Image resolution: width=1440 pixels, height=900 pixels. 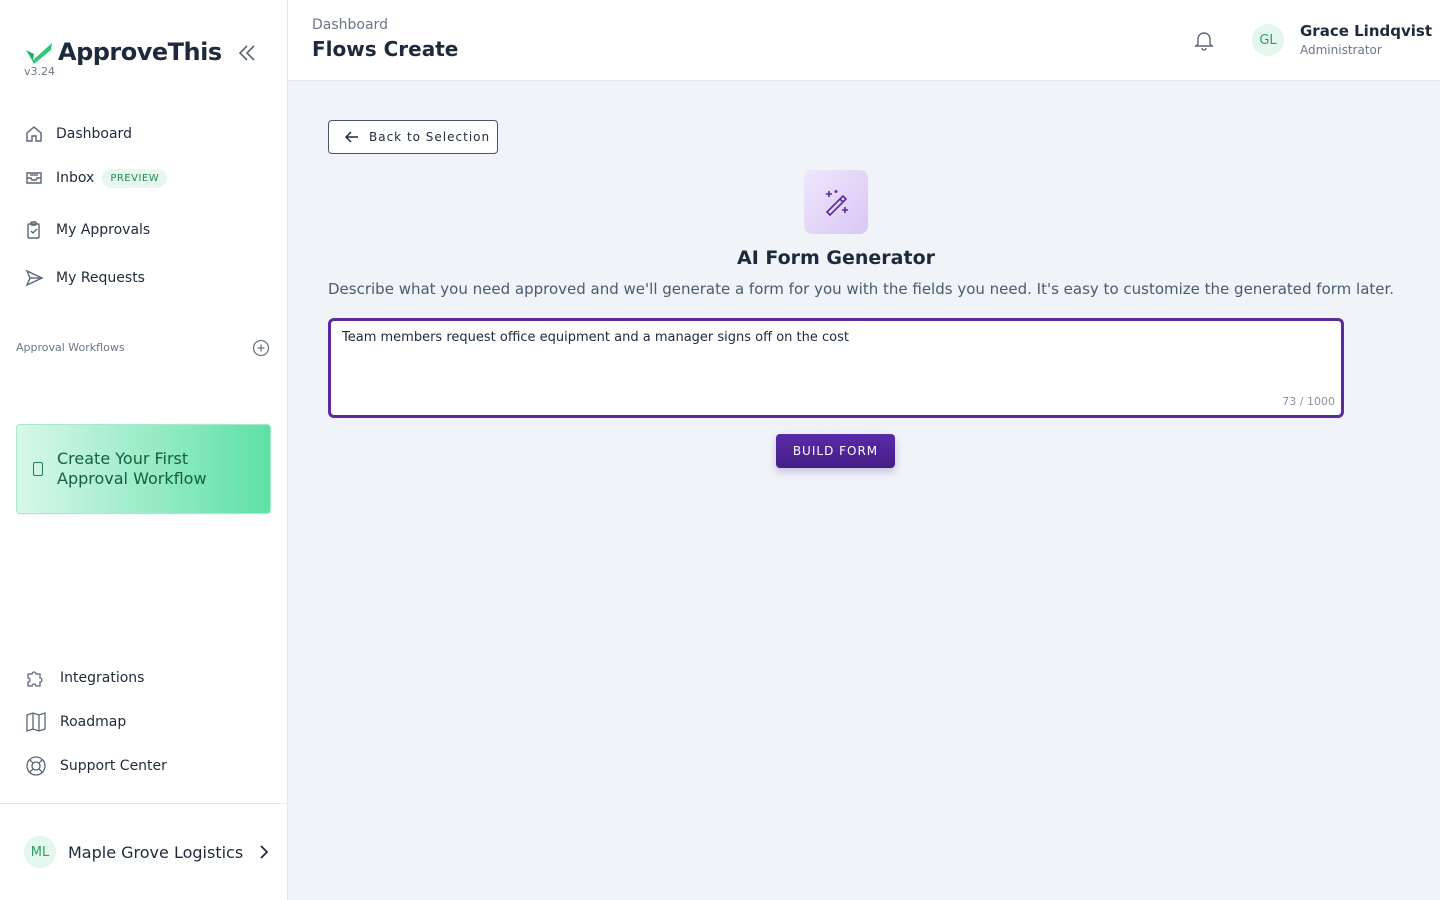 I want to click on brand-name: ApproveThis, so click(x=140, y=52).